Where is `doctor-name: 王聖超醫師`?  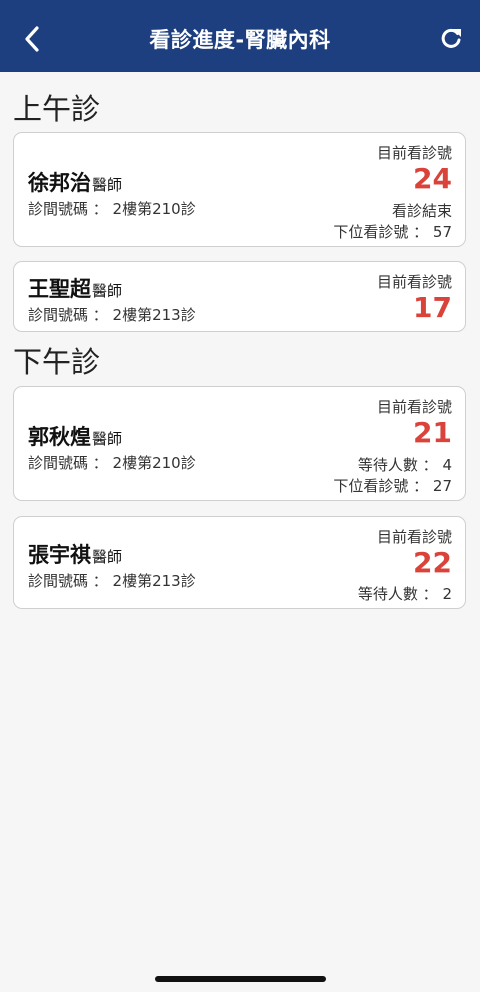
doctor-name: 王聖超醫師 is located at coordinates (75, 288).